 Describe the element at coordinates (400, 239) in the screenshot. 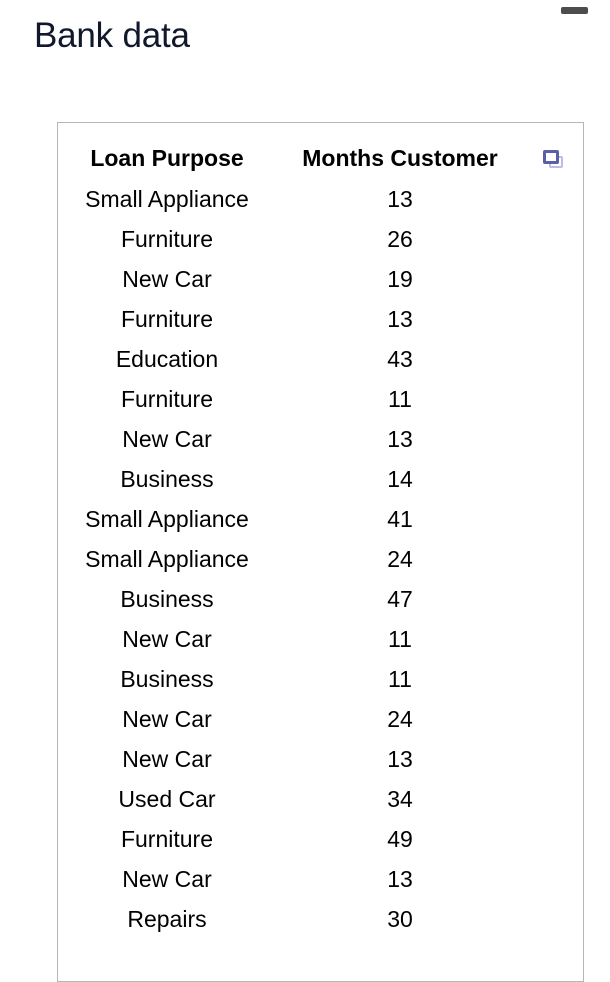

I see `cell-months_customer: 26` at that location.